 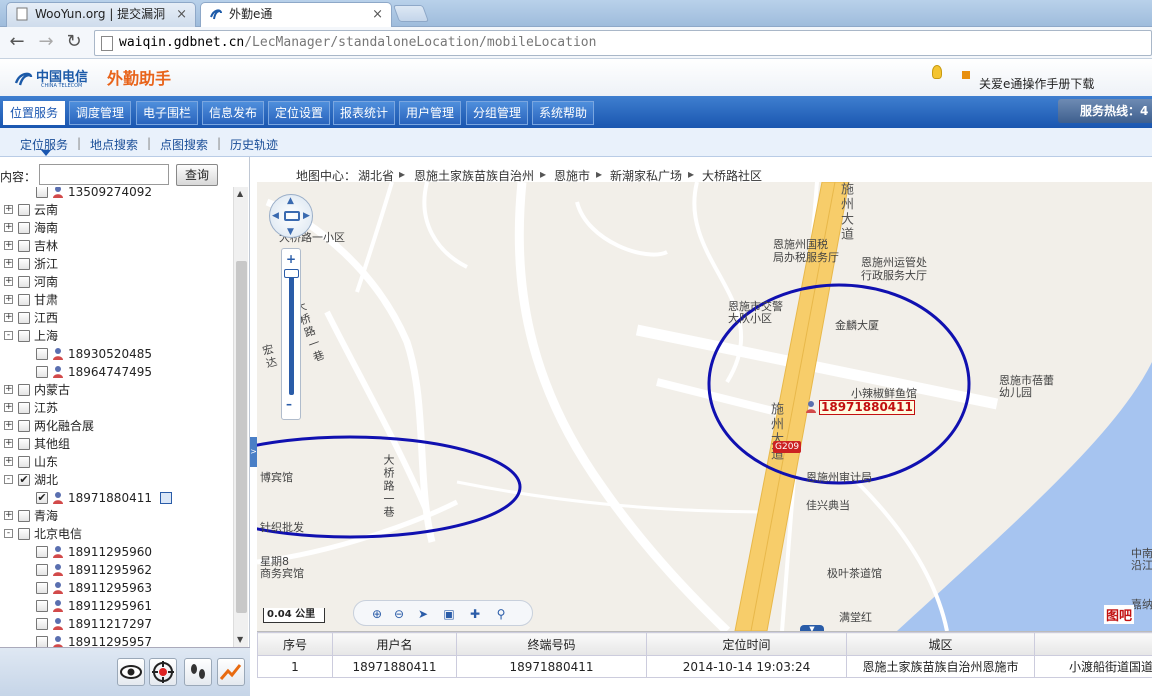 I want to click on tab-geofence: 电子围栏, so click(x=167, y=113).